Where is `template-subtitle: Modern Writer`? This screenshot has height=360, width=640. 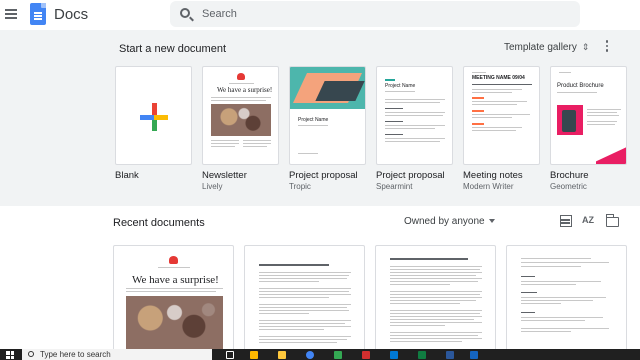
template-subtitle: Modern Writer is located at coordinates (488, 186).